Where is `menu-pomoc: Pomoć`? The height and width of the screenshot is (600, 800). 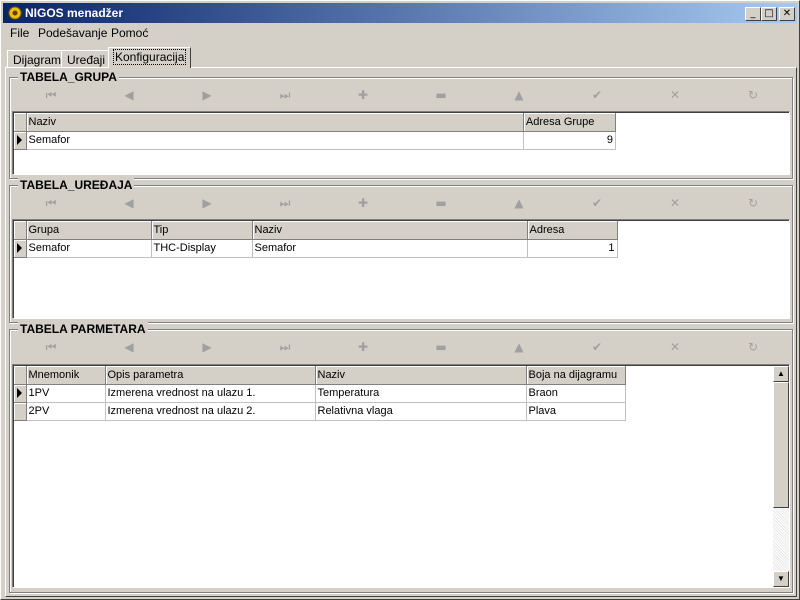
menu-pomoc: Pomoć is located at coordinates (129, 33).